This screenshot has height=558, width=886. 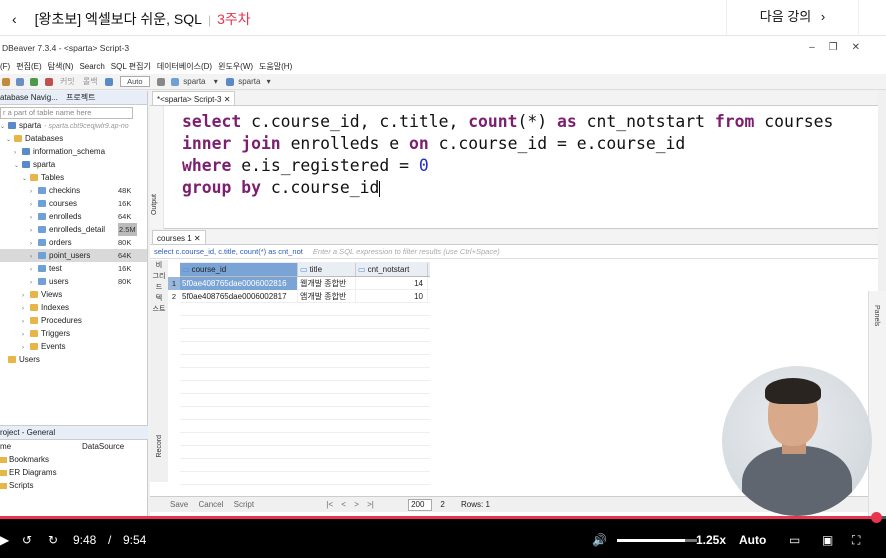 I want to click on table-filter-input: r a part of table name here, so click(x=66, y=113).